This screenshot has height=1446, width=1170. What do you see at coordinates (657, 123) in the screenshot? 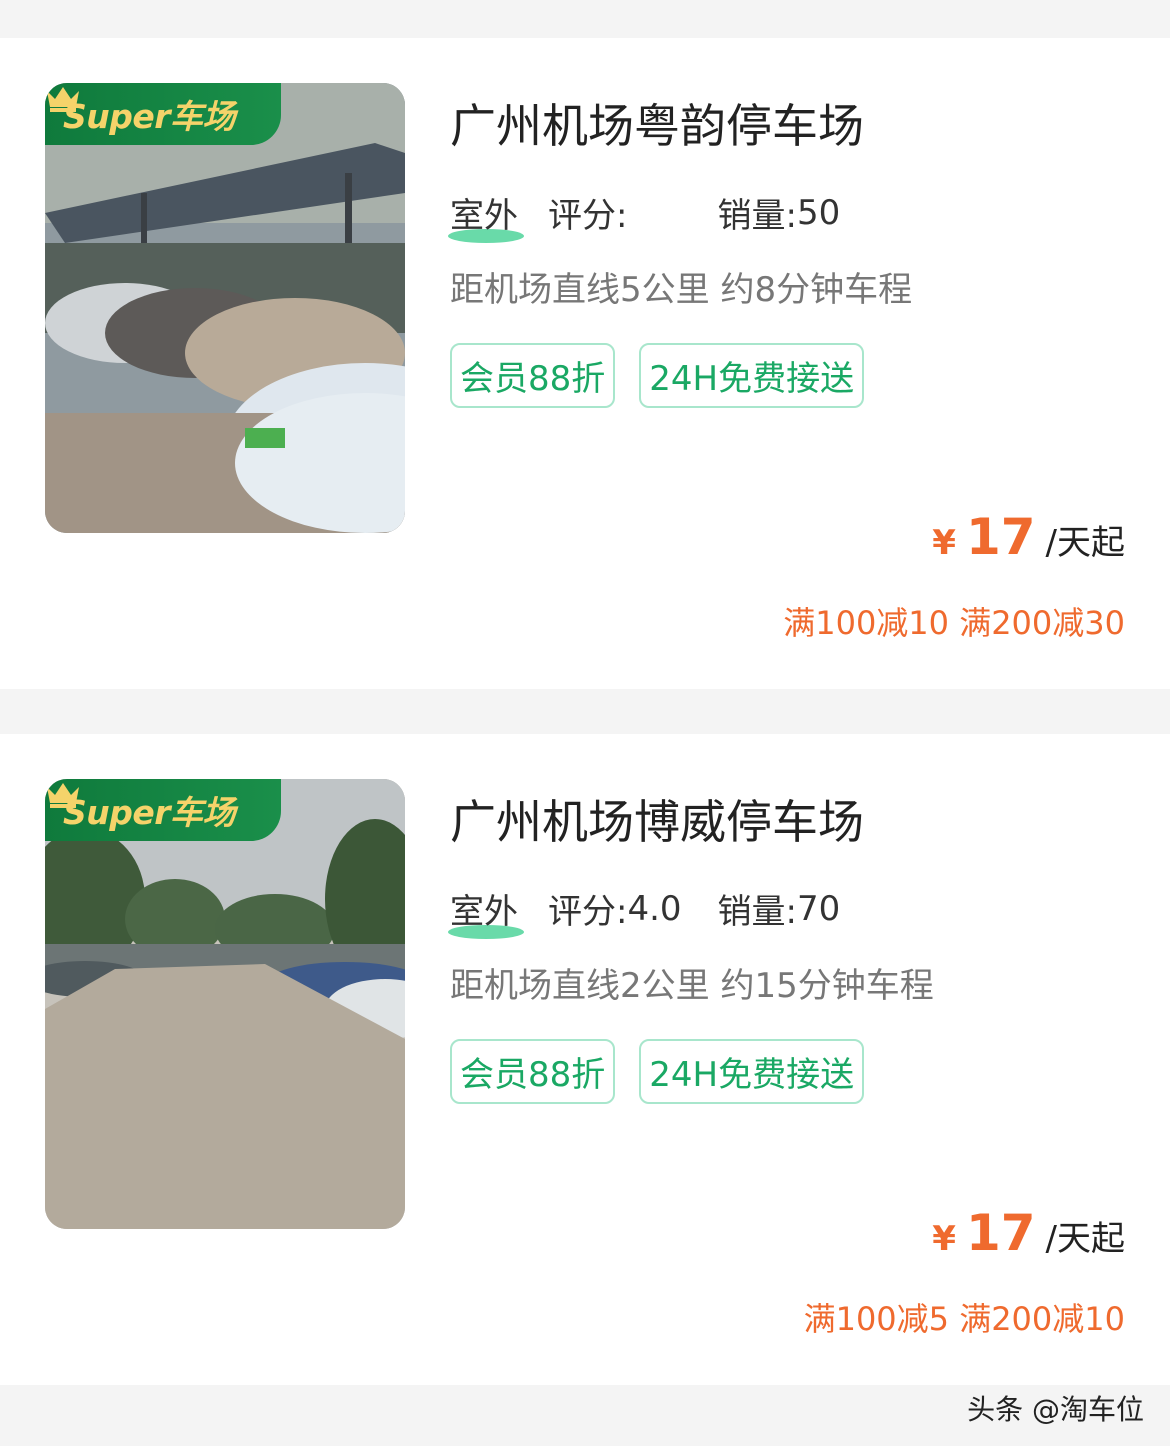
I see `listing-title: 广州机场粤韵停车场` at bounding box center [657, 123].